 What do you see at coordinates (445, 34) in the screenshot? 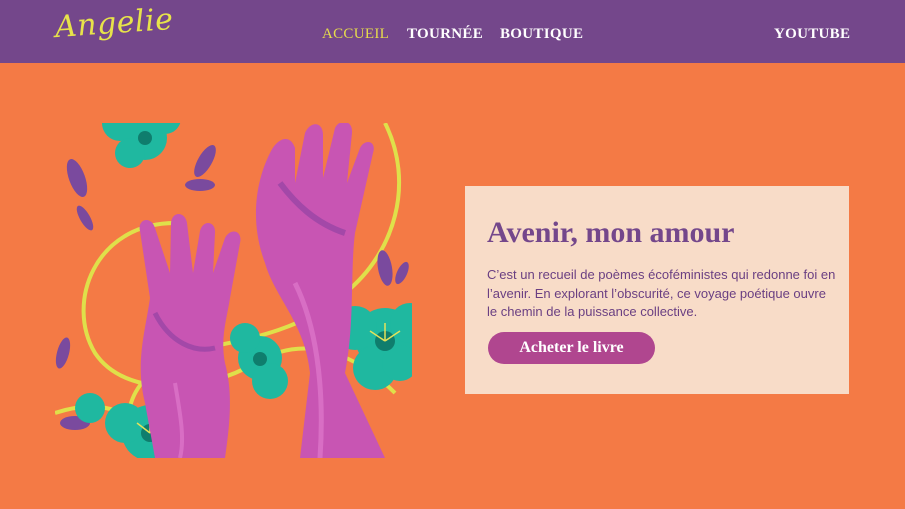
I see `nav-link-tournee: TOURNÉE` at bounding box center [445, 34].